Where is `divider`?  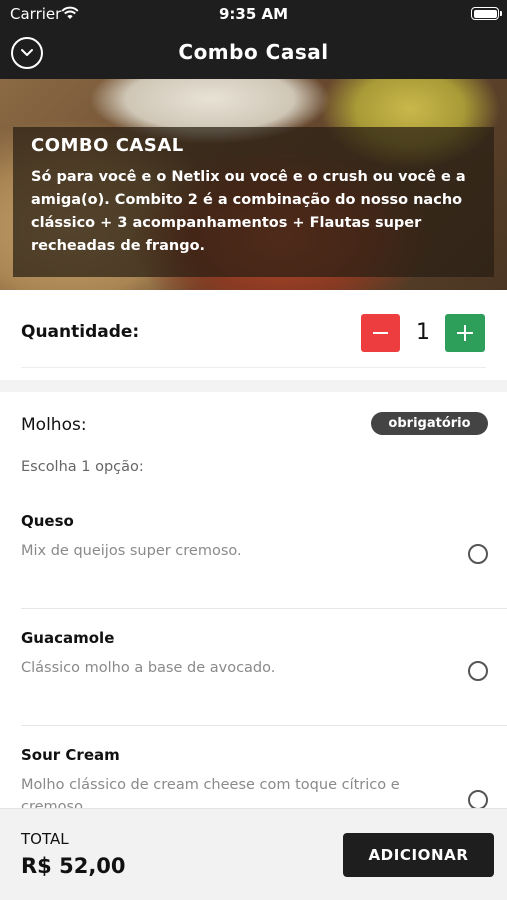
divider is located at coordinates (253, 367).